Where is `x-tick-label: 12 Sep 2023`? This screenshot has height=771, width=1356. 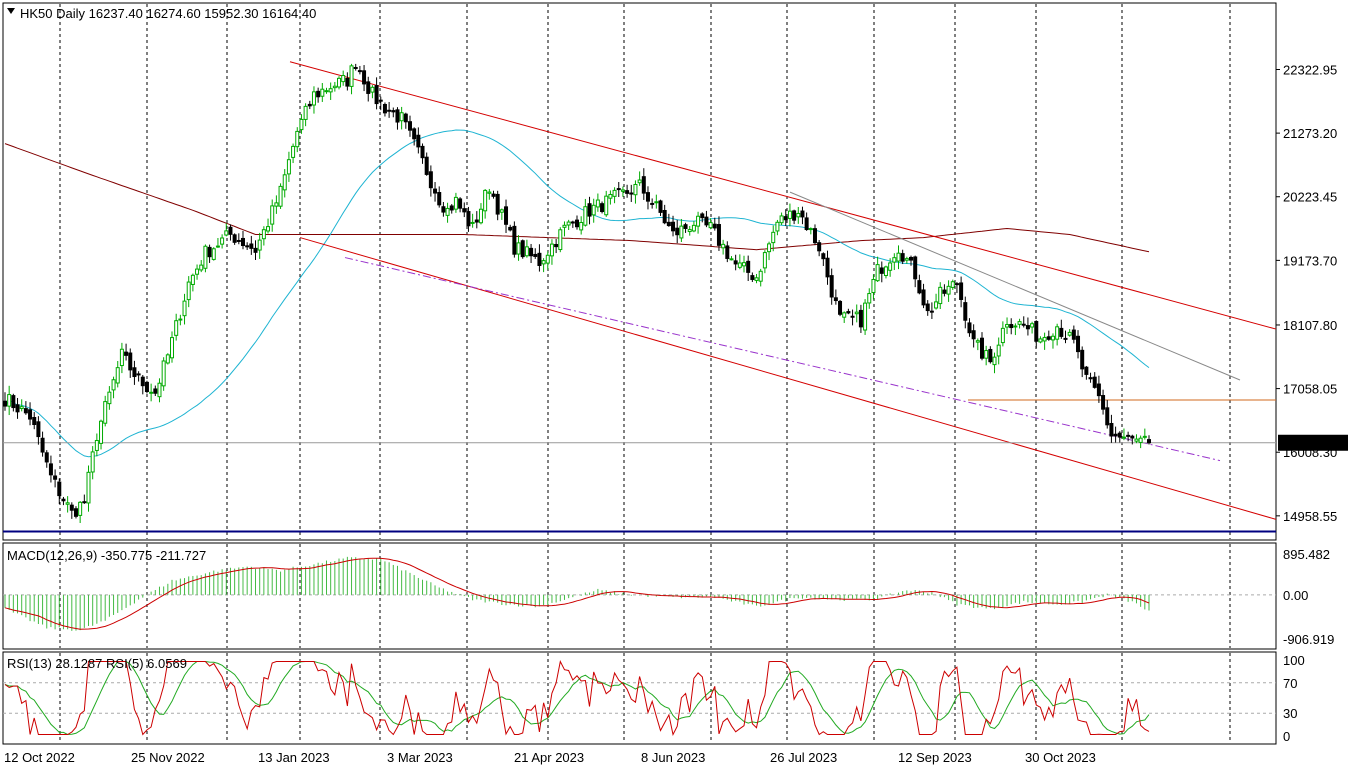
x-tick-label: 12 Sep 2023 is located at coordinates (935, 757).